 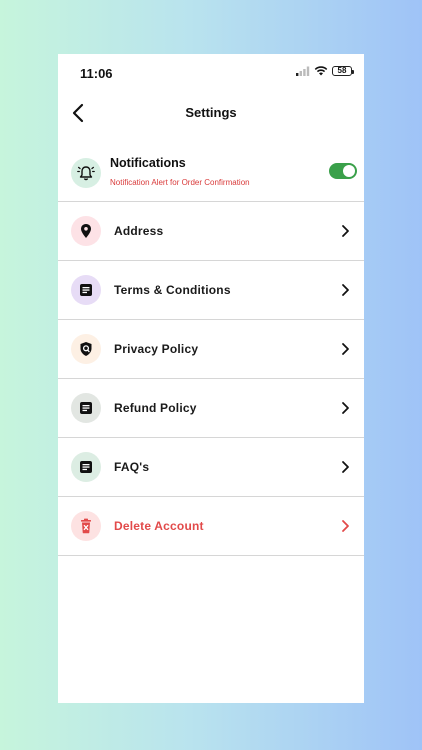 What do you see at coordinates (211, 408) in the screenshot?
I see `settings-row-refund: Refund Policy` at bounding box center [211, 408].